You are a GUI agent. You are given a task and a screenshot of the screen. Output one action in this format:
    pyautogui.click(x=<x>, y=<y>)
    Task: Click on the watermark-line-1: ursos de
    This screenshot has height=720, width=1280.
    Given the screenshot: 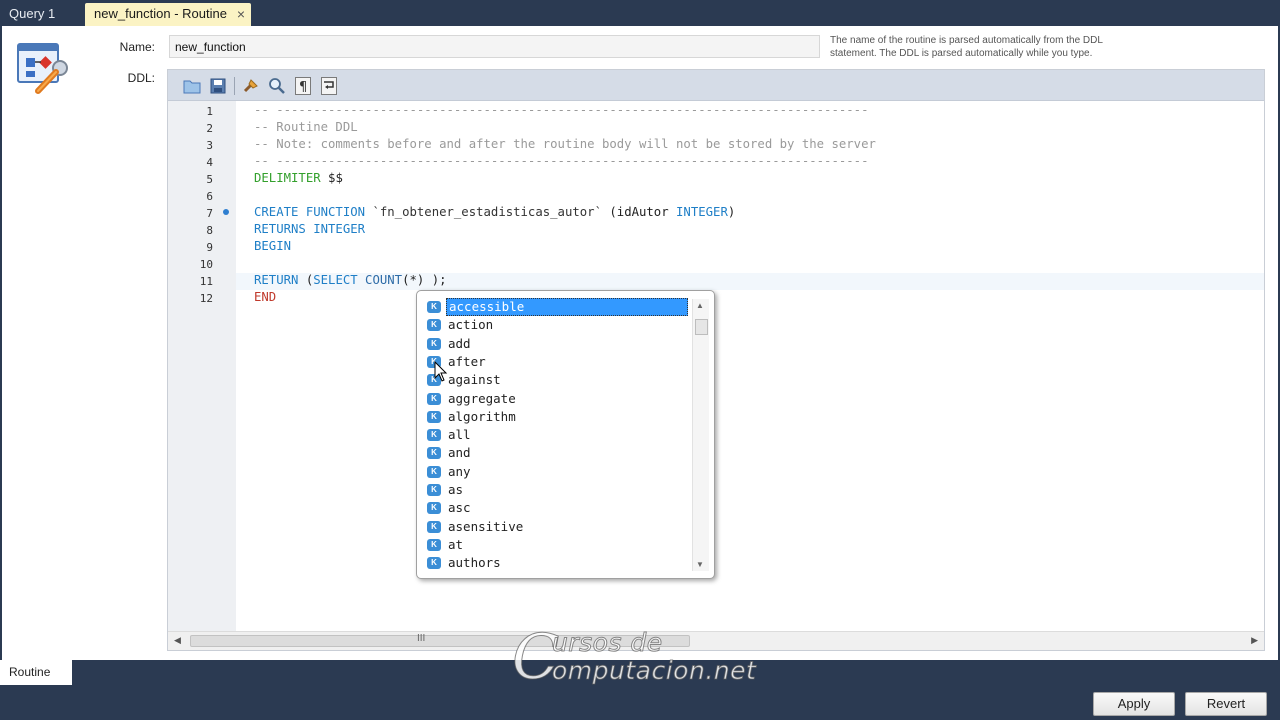 What is the action you would take?
    pyautogui.click(x=607, y=643)
    